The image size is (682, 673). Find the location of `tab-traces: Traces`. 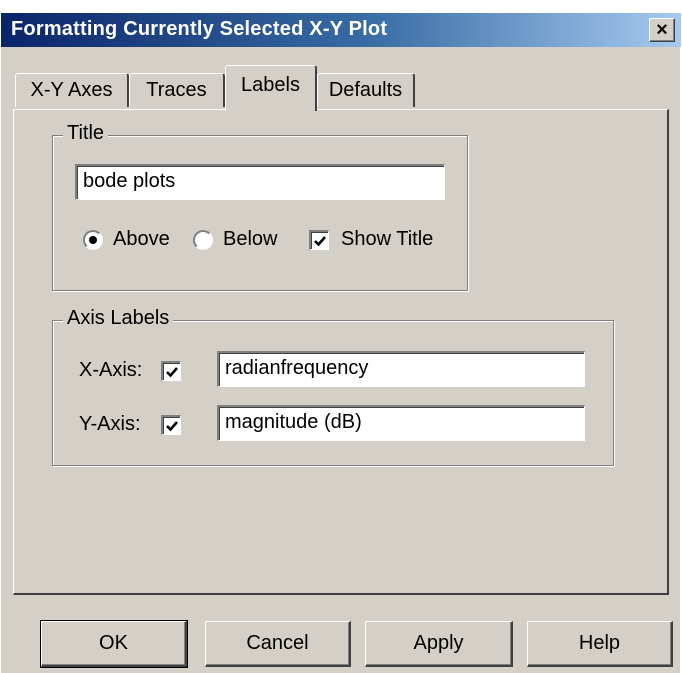

tab-traces: Traces is located at coordinates (177, 90).